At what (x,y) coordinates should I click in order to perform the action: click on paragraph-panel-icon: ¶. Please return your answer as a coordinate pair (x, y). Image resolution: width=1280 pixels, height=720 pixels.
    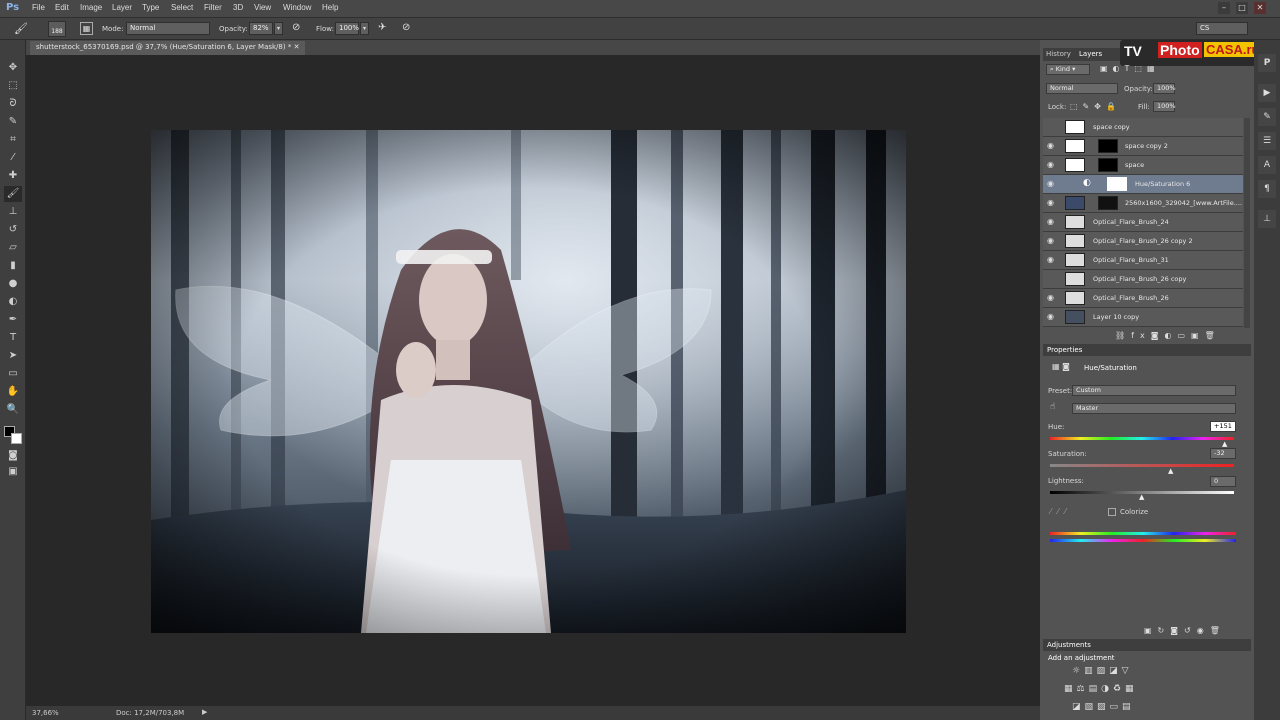
    Looking at the image, I should click on (1267, 189).